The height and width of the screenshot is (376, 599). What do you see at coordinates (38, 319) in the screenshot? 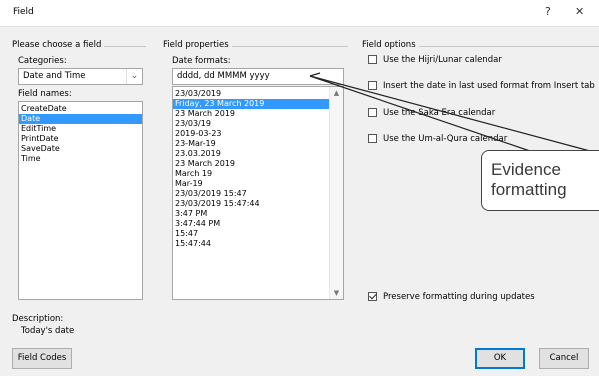
I see `description-label: Description:` at bounding box center [38, 319].